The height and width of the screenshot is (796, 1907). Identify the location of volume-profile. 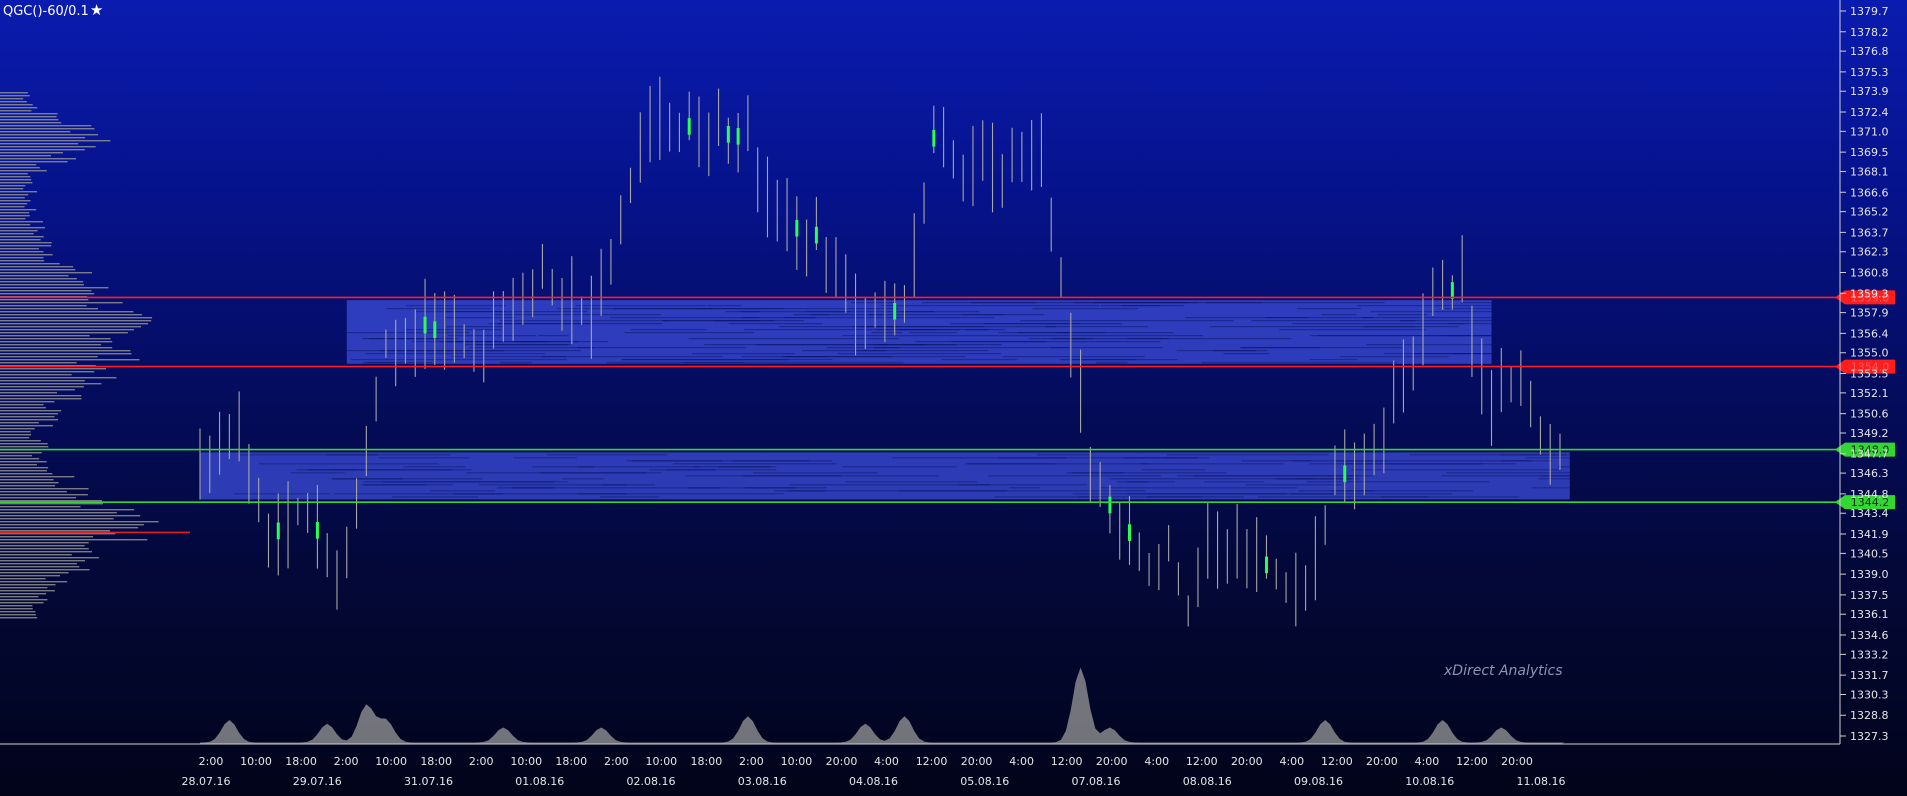
(95, 355).